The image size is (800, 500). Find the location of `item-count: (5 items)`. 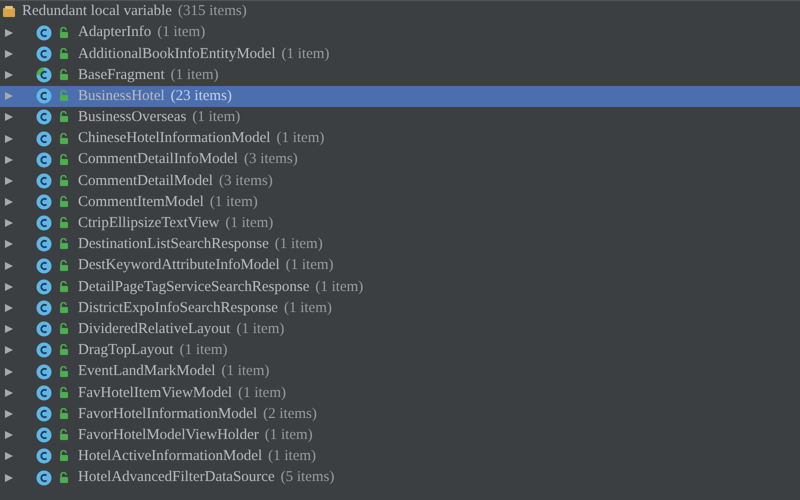

item-count: (5 items) is located at coordinates (307, 478).